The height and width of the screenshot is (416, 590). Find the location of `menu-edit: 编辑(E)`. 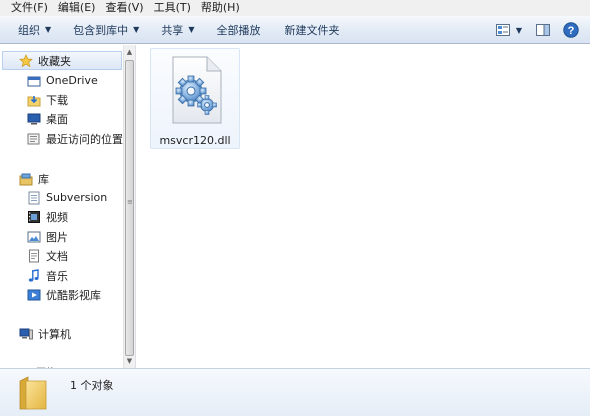

menu-edit: 编辑(E) is located at coordinates (77, 8).